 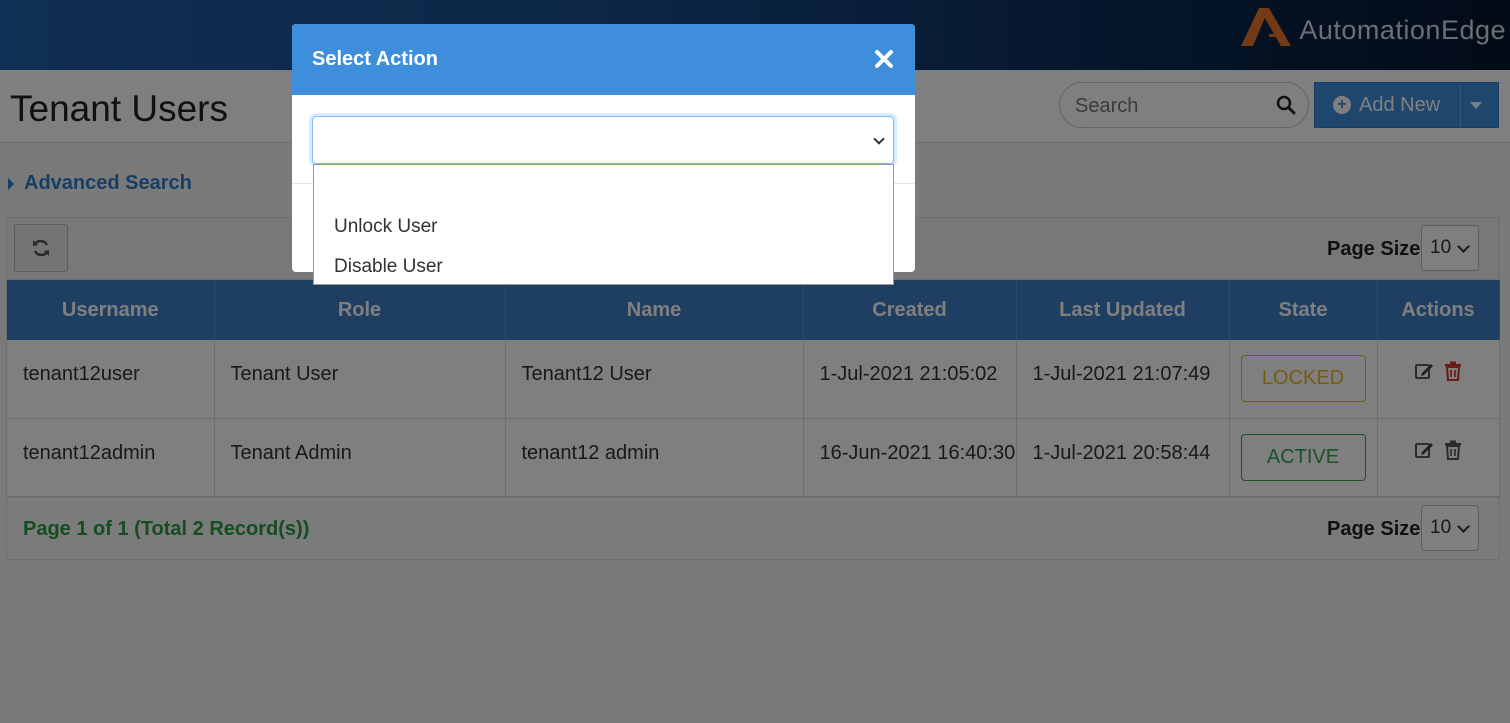 I want to click on dropdown-option-unlock-user: Unlock User, so click(x=385, y=227).